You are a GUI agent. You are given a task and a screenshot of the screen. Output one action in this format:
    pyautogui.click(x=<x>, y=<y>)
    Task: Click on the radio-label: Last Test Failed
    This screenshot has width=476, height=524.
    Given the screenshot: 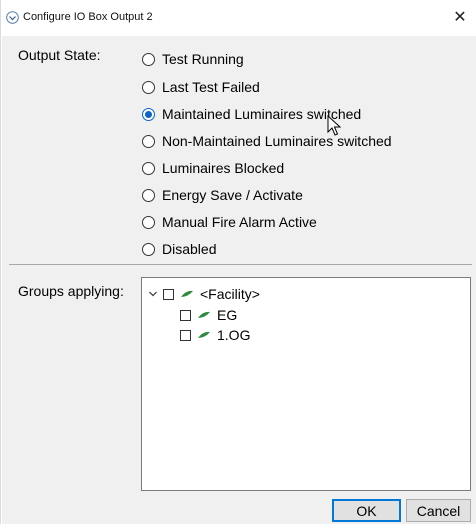 What is the action you would take?
    pyautogui.click(x=211, y=87)
    